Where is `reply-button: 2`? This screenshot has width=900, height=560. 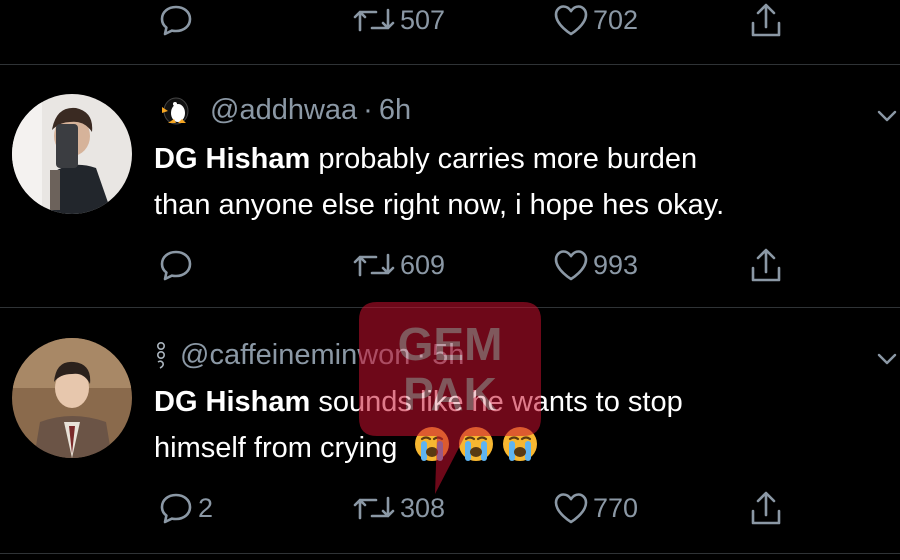 reply-button: 2 is located at coordinates (185, 508).